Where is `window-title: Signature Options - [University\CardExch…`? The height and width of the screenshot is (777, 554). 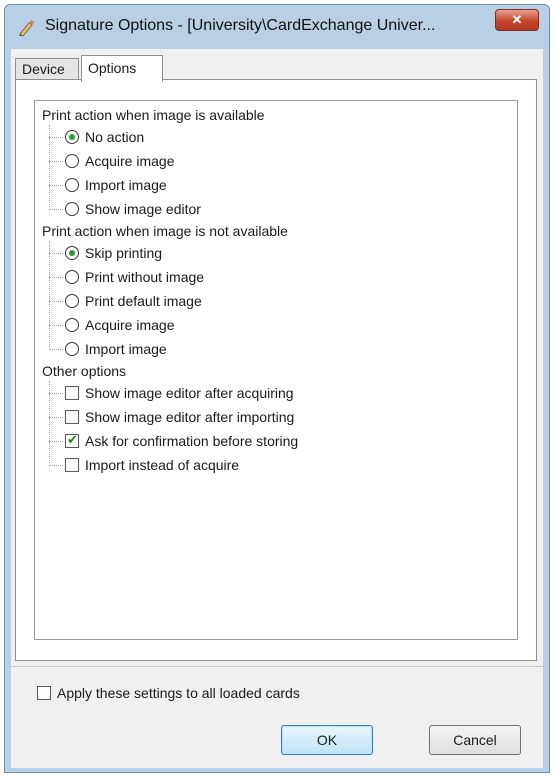
window-title: Signature Options - [University\CardExch… is located at coordinates (240, 25).